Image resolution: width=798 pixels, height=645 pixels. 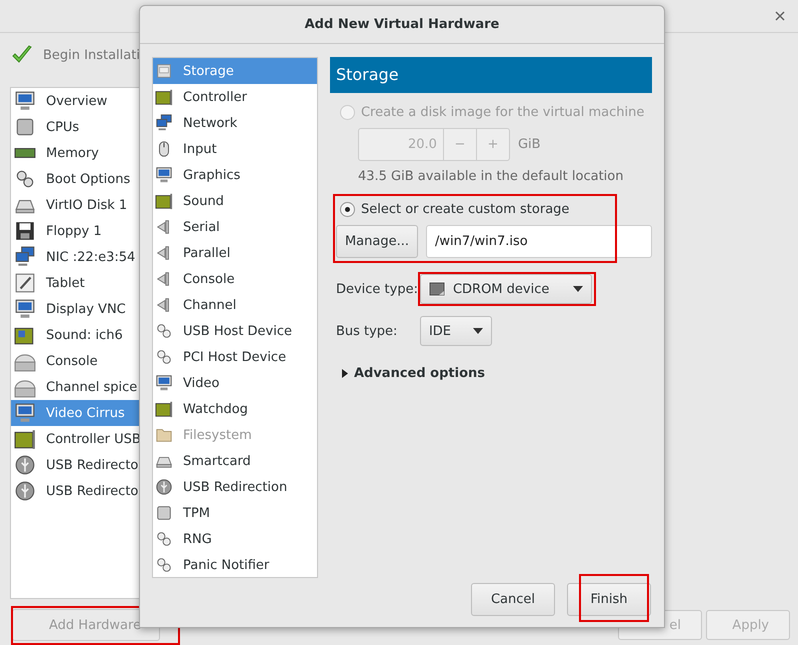 I want to click on dialog-title: Add New Virtual Hardware, so click(x=402, y=25).